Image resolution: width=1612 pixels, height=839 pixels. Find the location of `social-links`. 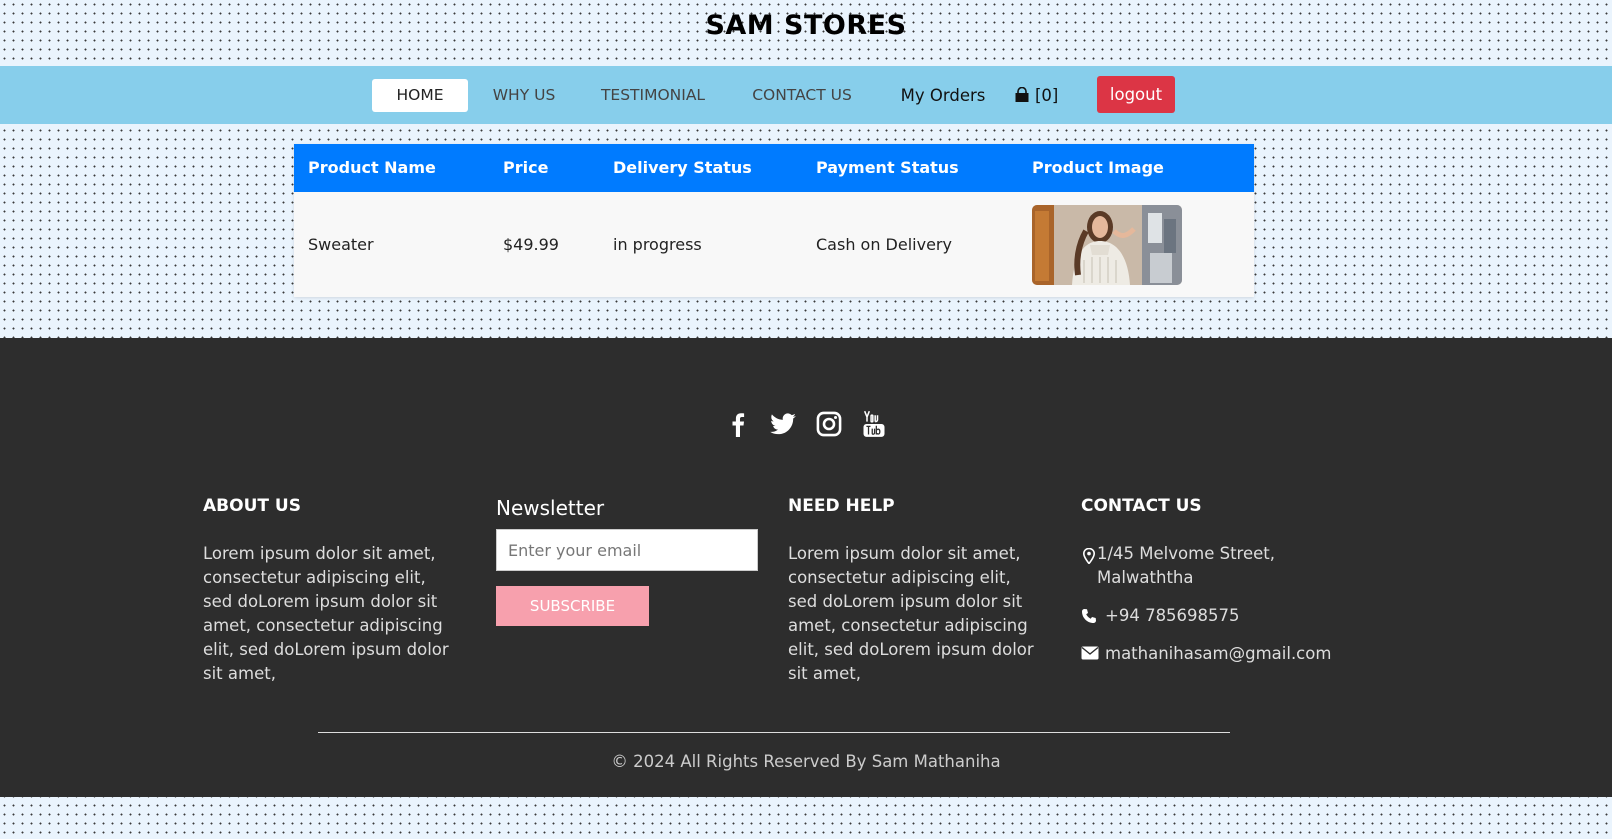

social-links is located at coordinates (806, 424).